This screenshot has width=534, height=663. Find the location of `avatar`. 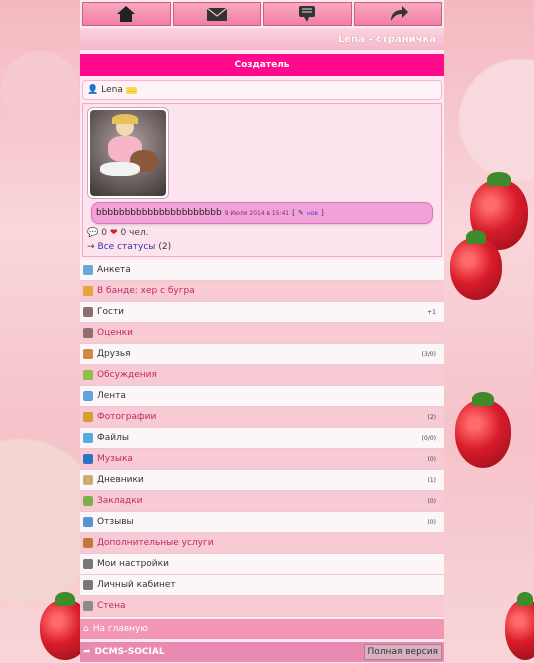

avatar is located at coordinates (128, 153).